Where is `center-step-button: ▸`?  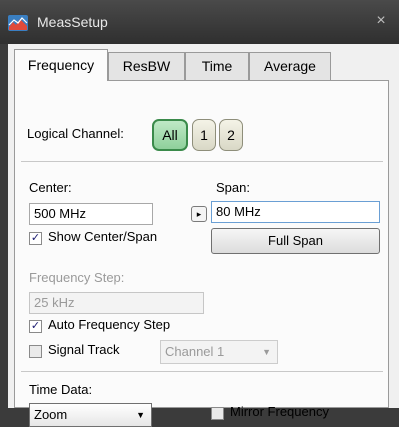 center-step-button: ▸ is located at coordinates (199, 214).